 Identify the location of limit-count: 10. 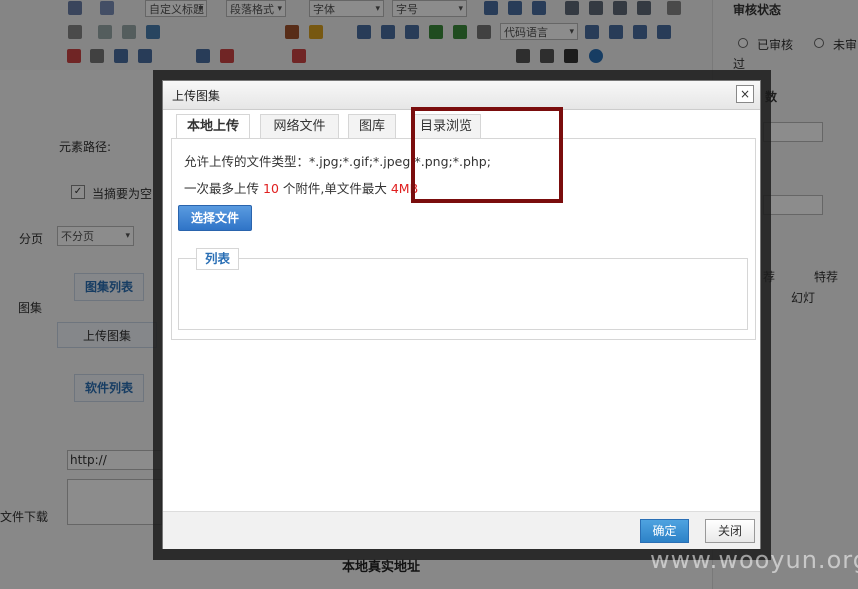
(271, 188).